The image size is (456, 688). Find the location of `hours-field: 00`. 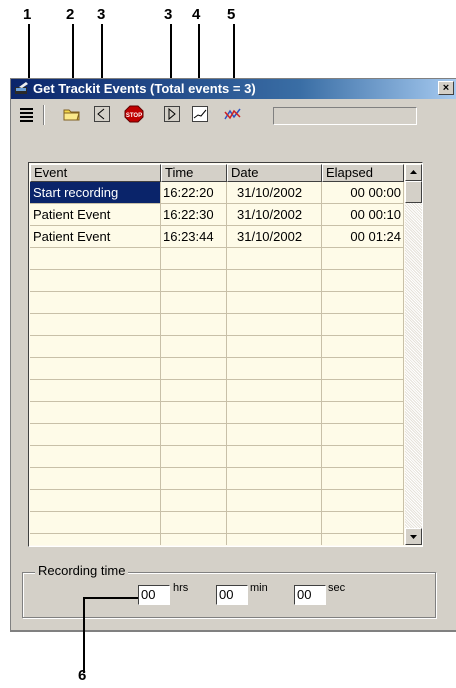

hours-field: 00 is located at coordinates (154, 595).